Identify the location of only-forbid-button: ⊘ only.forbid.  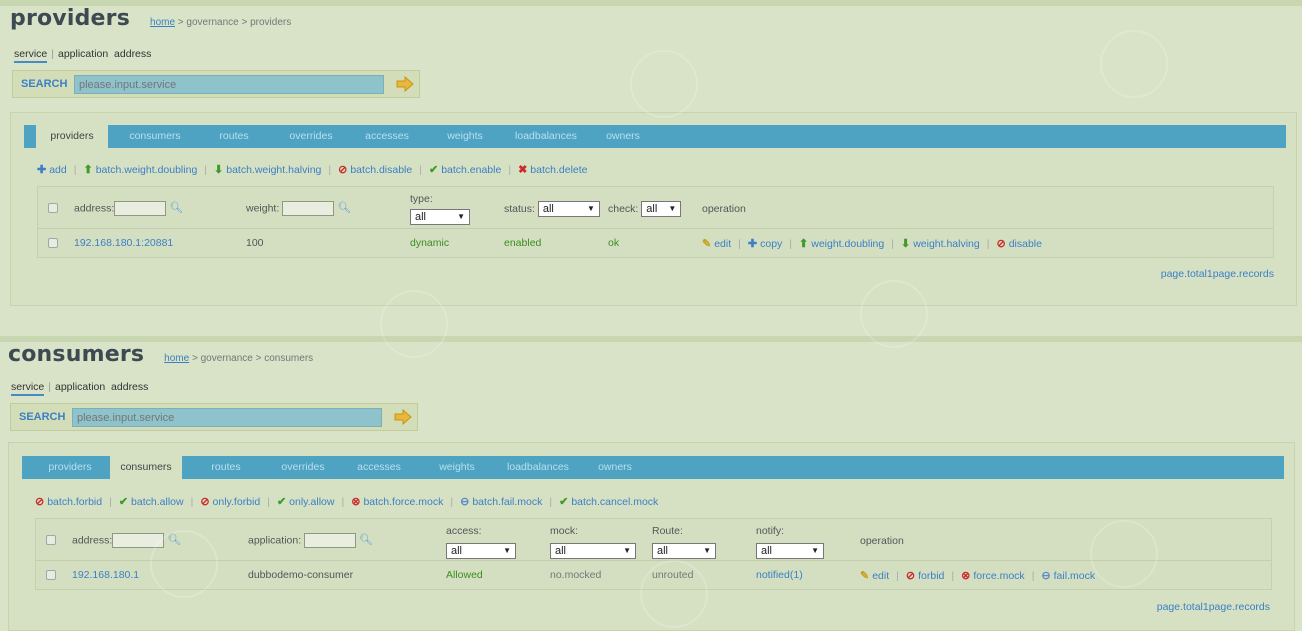
(230, 501).